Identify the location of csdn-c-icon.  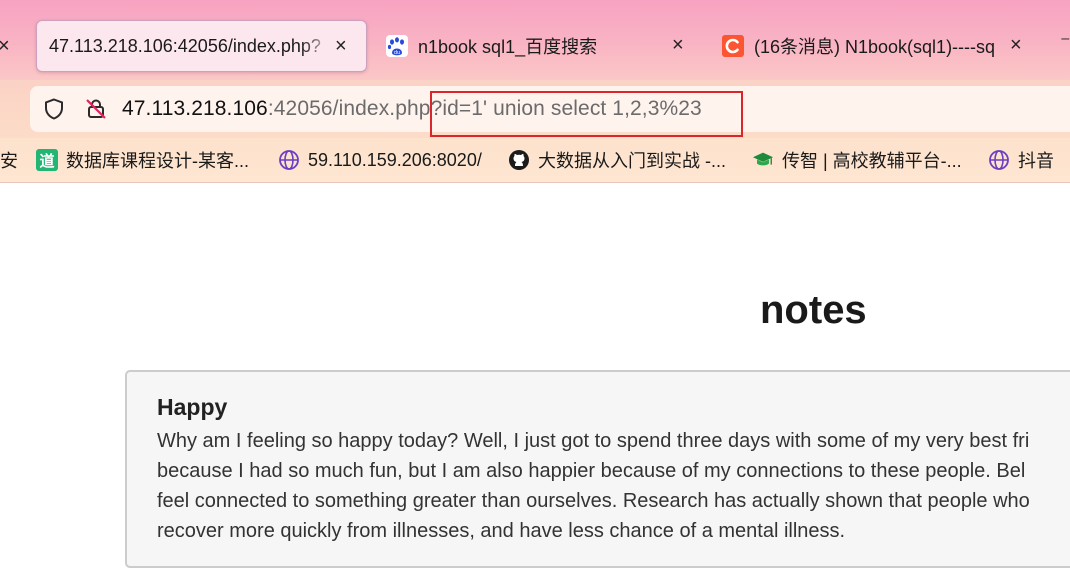
(733, 46).